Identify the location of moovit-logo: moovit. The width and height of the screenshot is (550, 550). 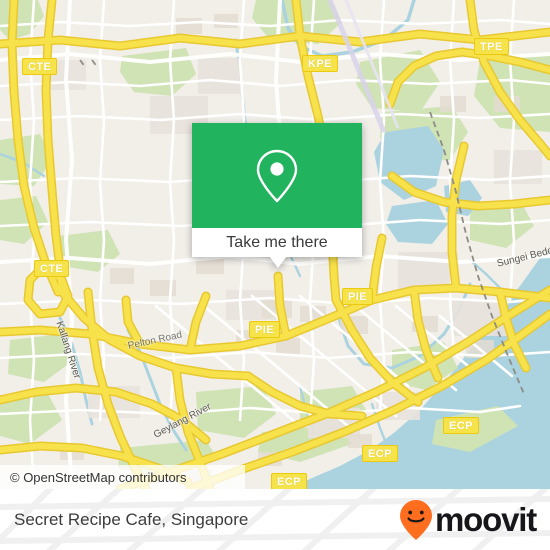
(468, 519).